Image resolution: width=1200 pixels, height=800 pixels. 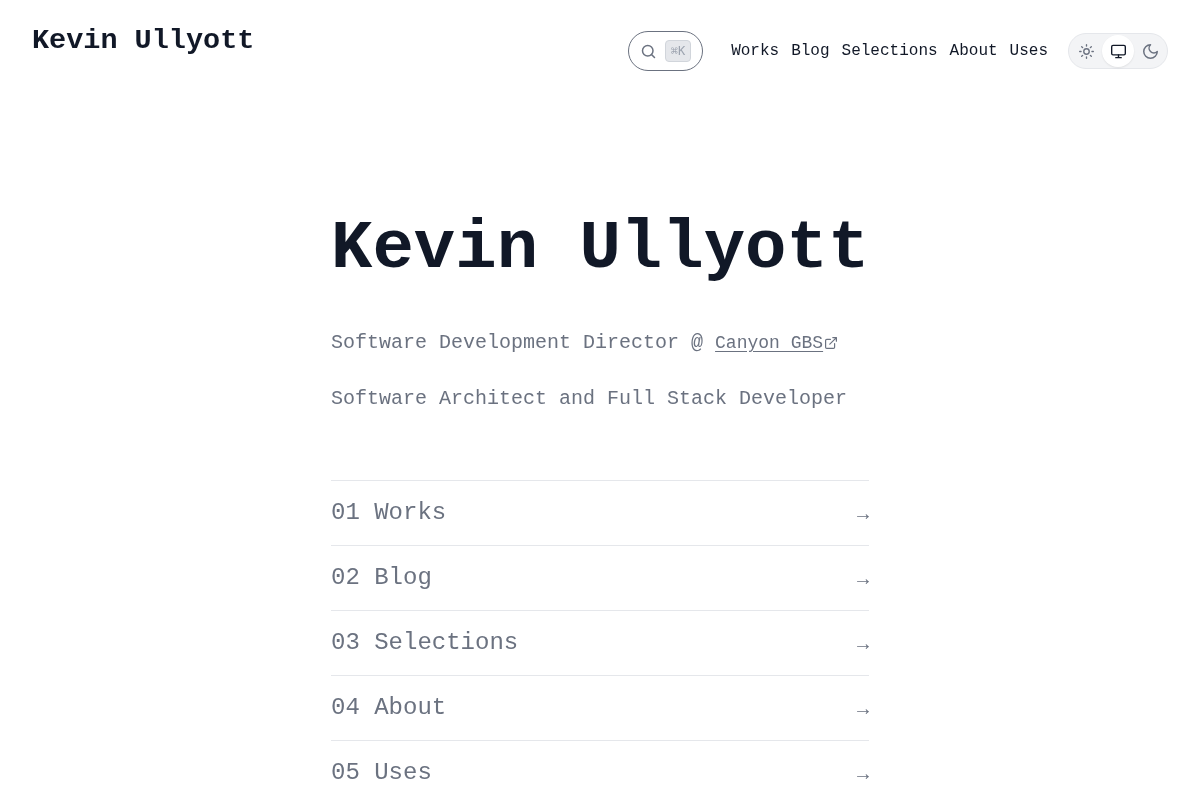 I want to click on nav-link: Uses, so click(x=1028, y=51).